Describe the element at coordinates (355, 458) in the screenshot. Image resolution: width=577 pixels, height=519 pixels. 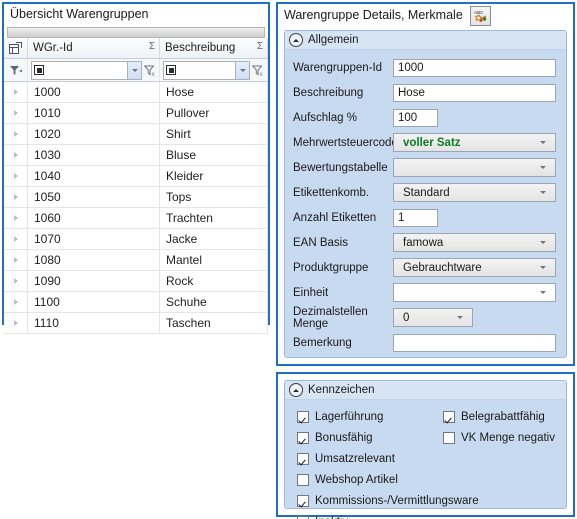
I see `checkbox-label: Umsatzrelevant` at that location.